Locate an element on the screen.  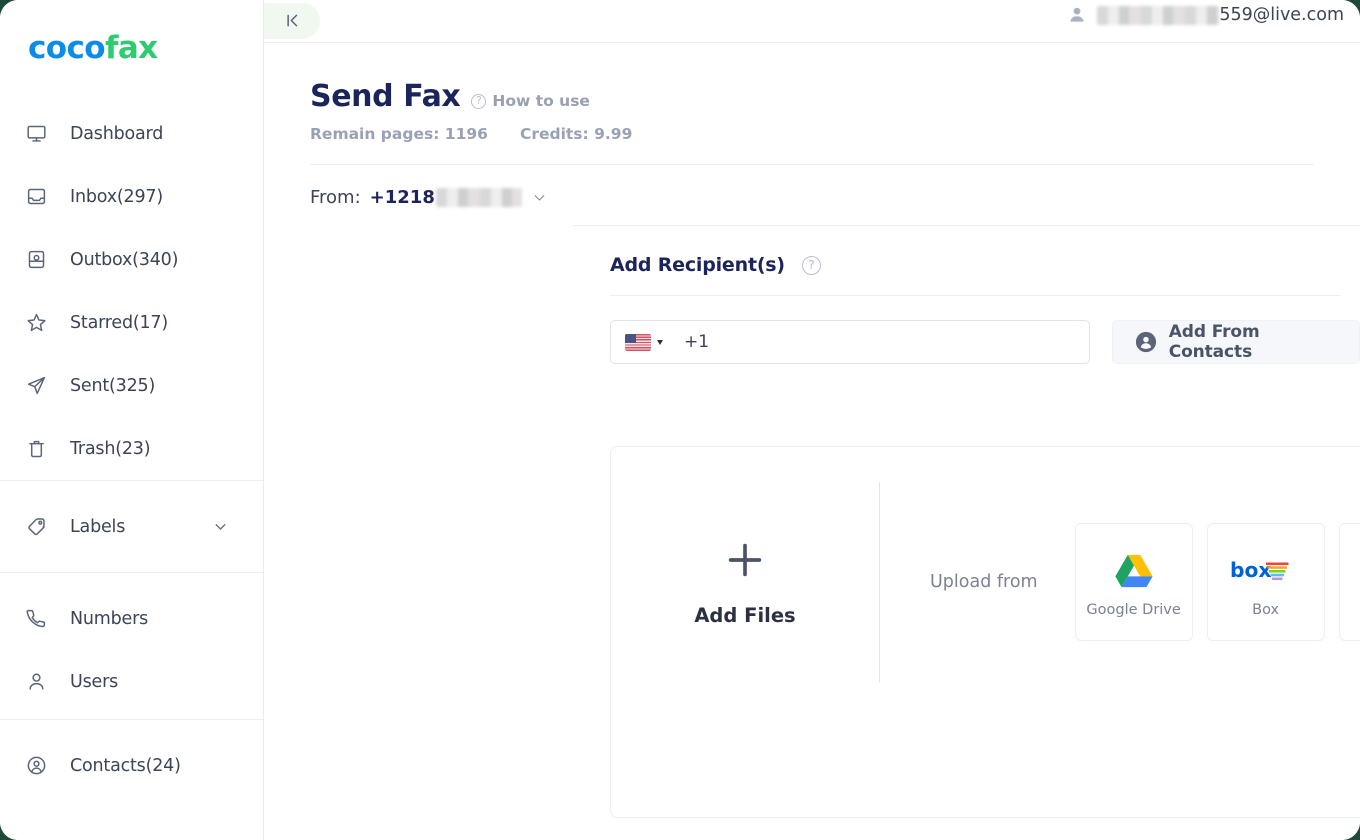
user-email-suffix: 559@live.com is located at coordinates (1281, 15).